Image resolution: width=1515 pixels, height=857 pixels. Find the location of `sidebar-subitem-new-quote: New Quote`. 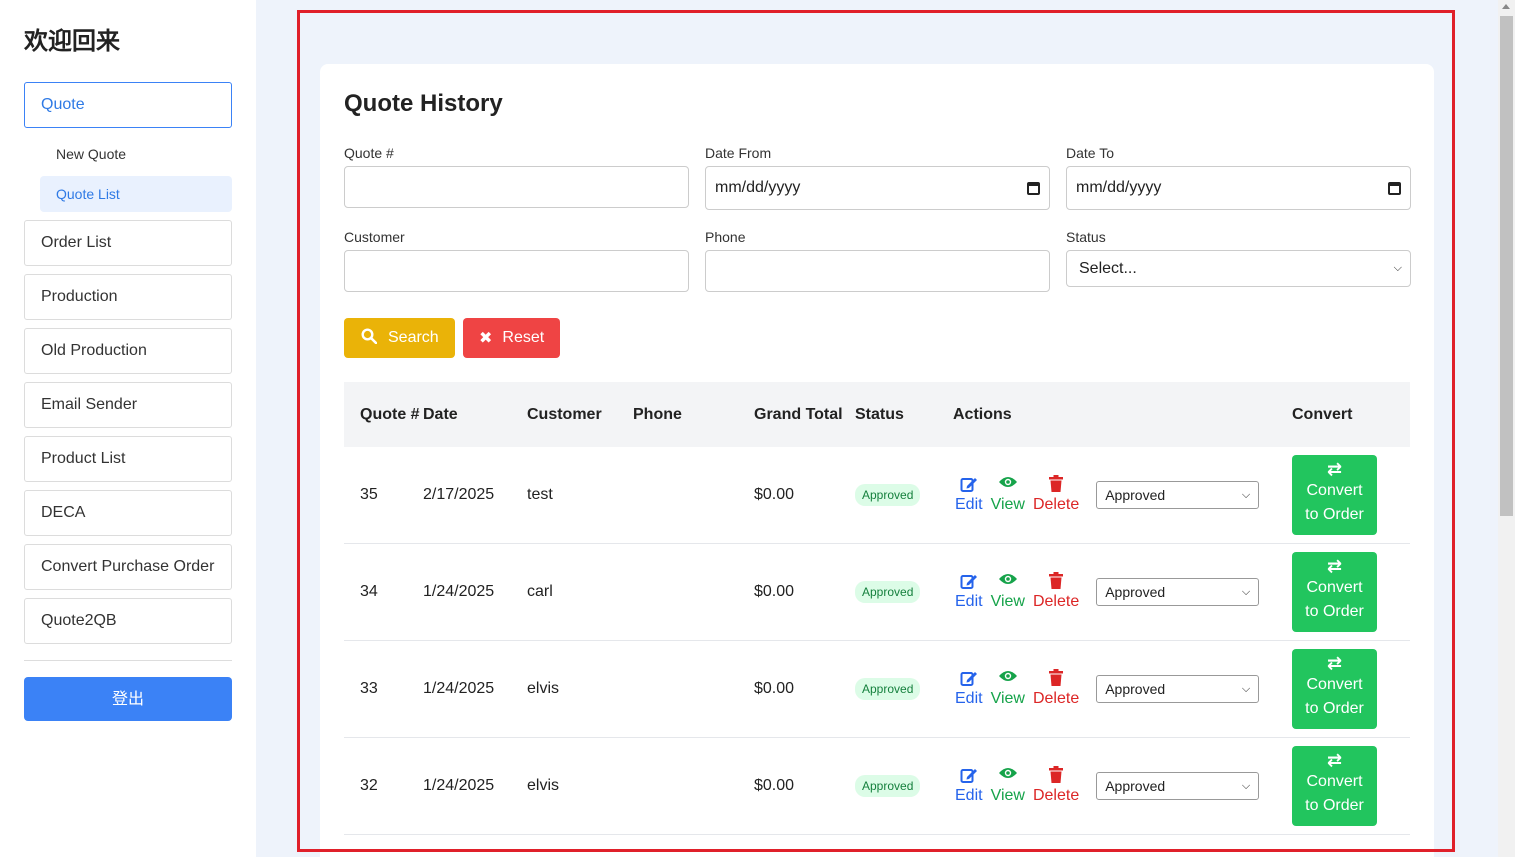

sidebar-subitem-new-quote: New Quote is located at coordinates (136, 154).